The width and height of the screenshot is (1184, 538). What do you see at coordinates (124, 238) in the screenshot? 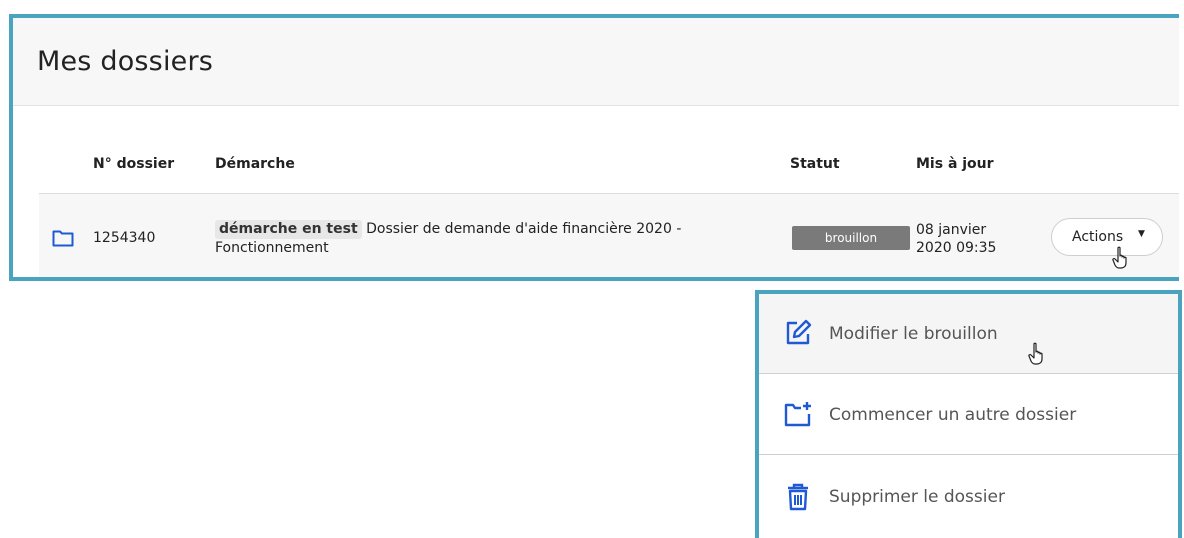
I see `file-number: 1254340` at bounding box center [124, 238].